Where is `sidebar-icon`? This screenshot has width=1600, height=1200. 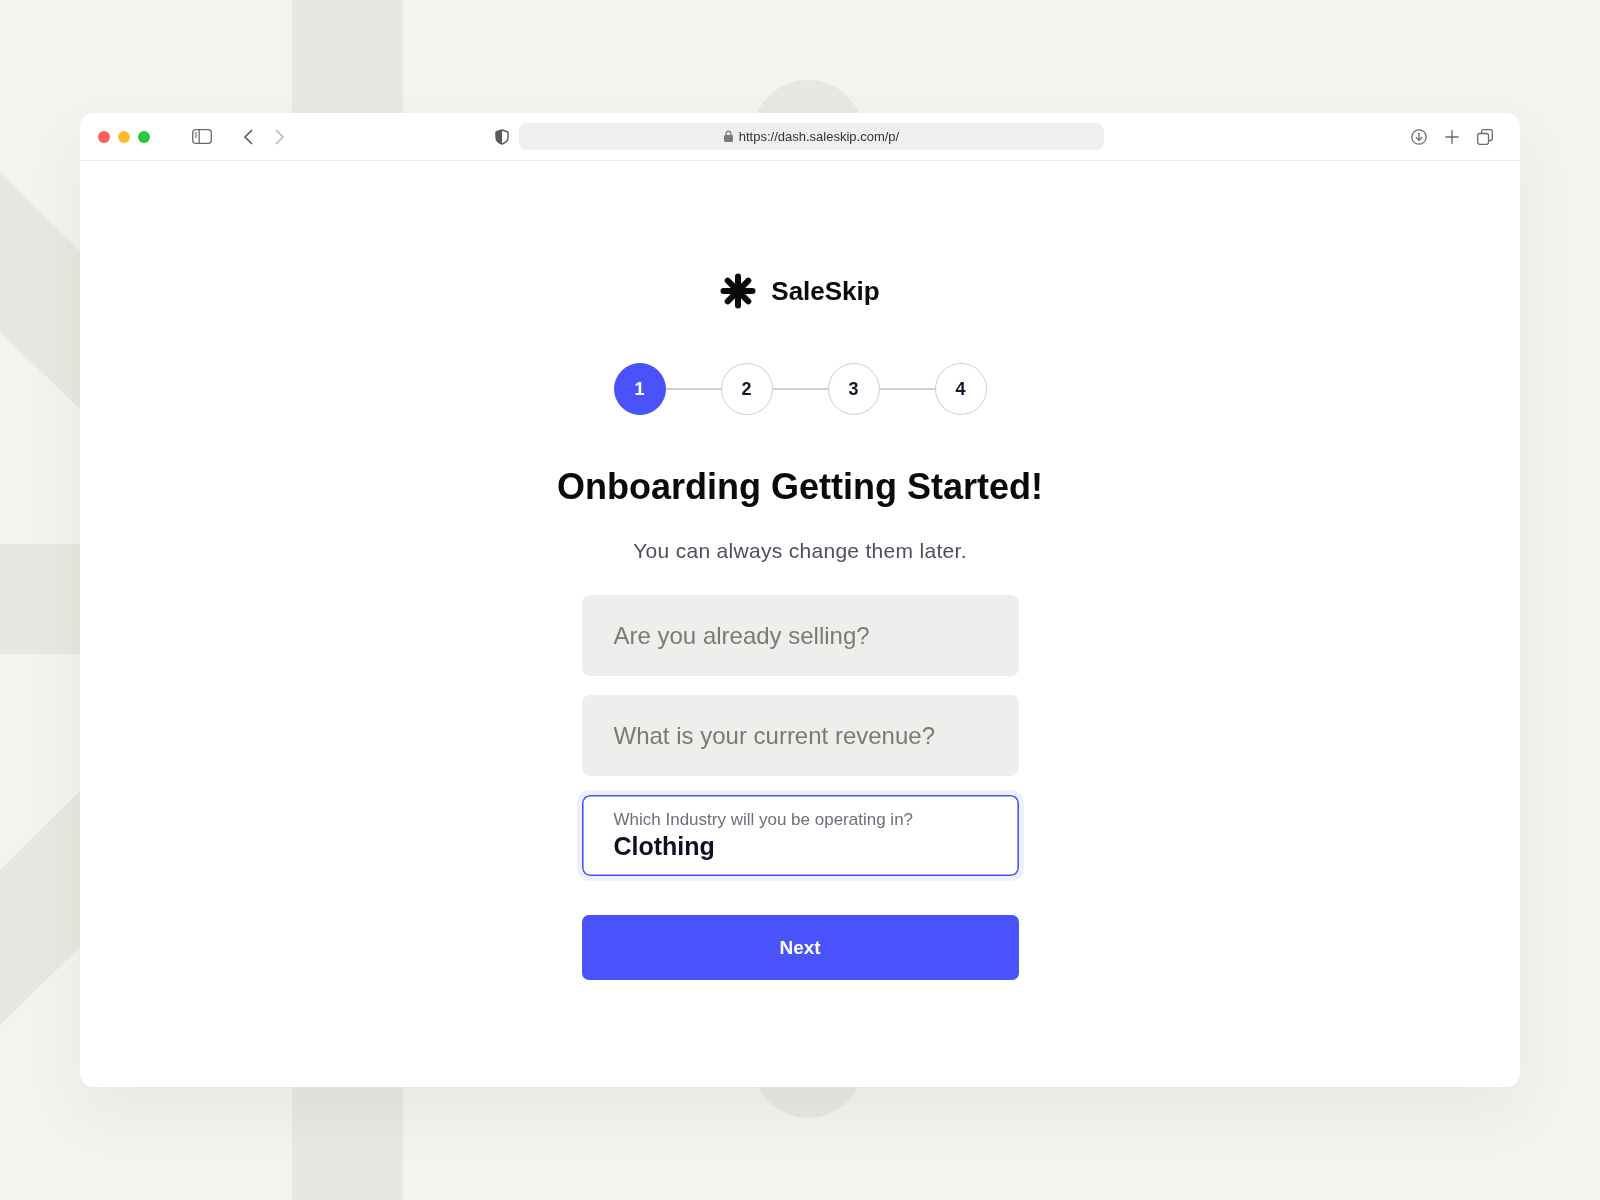
sidebar-icon is located at coordinates (202, 136).